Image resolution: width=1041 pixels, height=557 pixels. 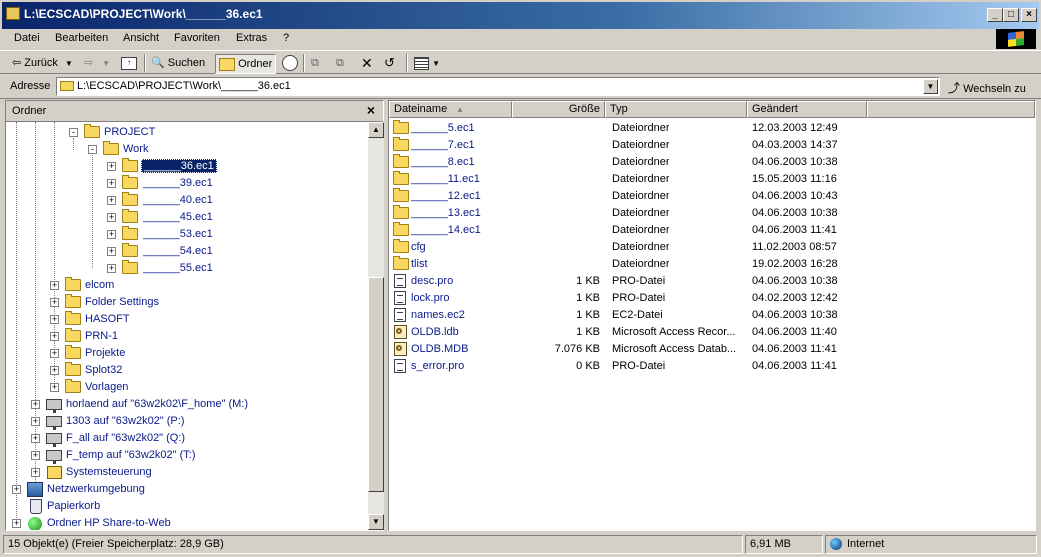 I want to click on tree-item-prn-1: + PRN-1, so click(x=186, y=336).